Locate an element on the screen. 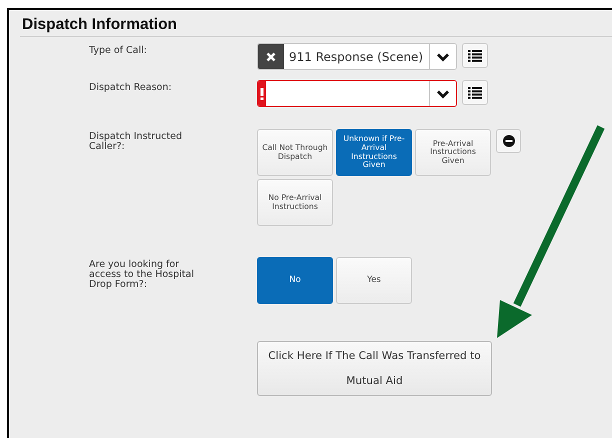 The height and width of the screenshot is (438, 612). section-title: Dispatch Information is located at coordinates (316, 23).